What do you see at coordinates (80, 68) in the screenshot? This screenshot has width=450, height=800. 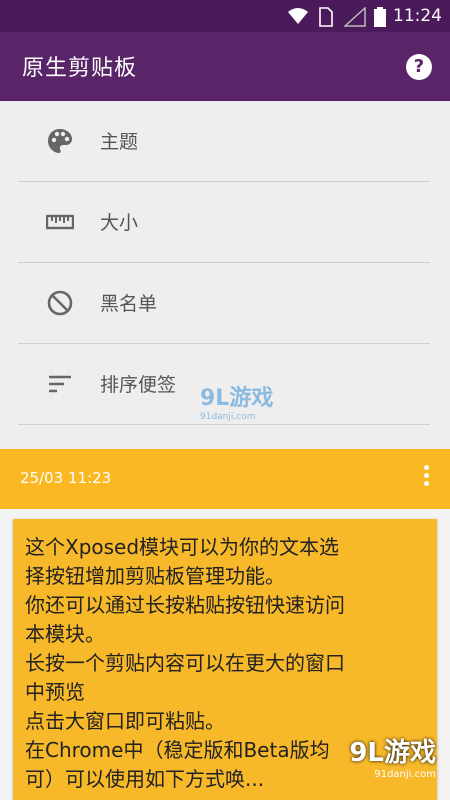 I see `page-title: 原生剪贴板` at bounding box center [80, 68].